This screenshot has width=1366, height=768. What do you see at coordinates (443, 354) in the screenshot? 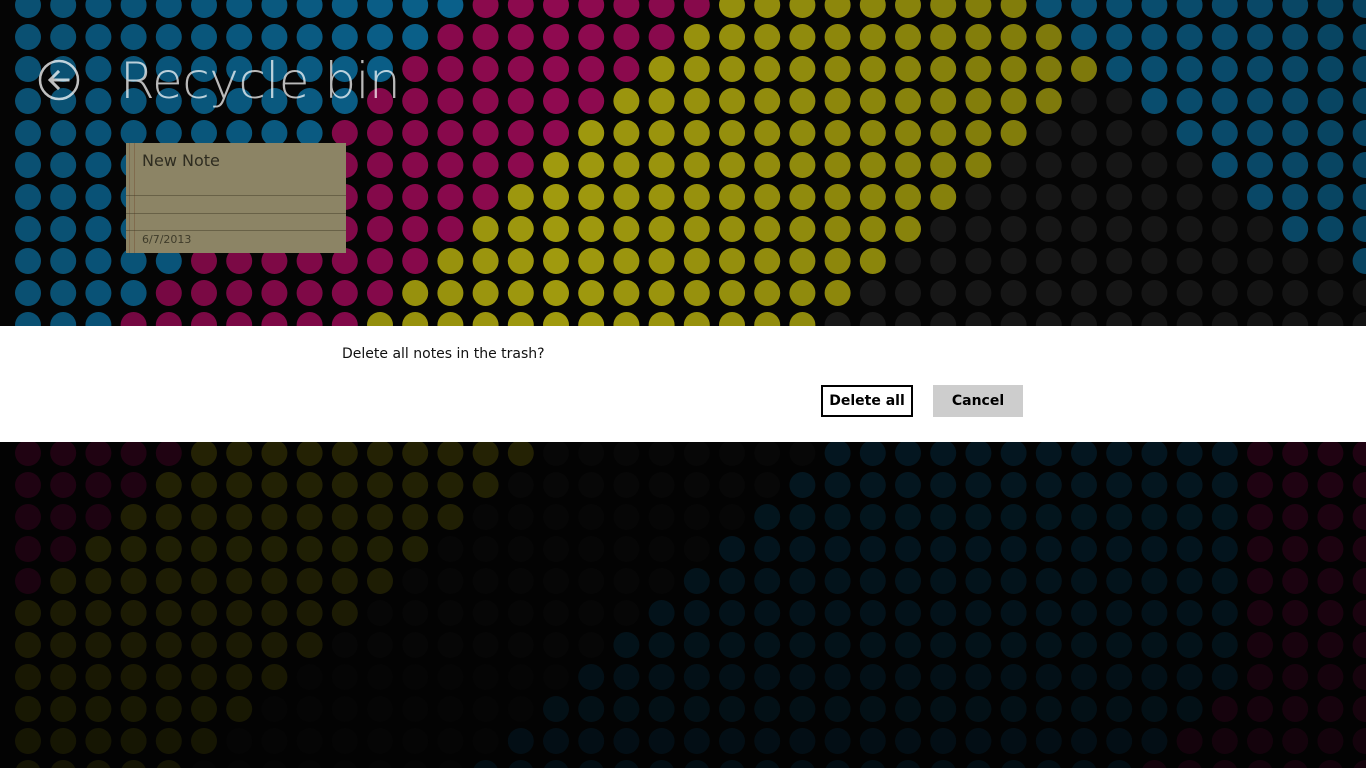
I see `dialog-message: Delete all notes in the trash?` at bounding box center [443, 354].